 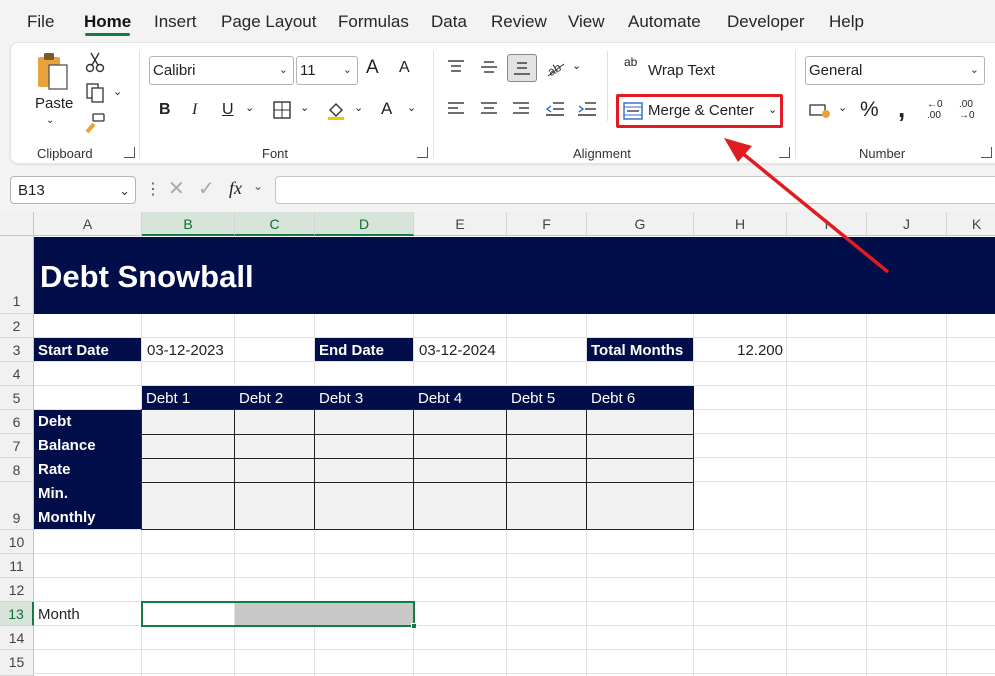 I want to click on top-align-icon, so click(x=456, y=67).